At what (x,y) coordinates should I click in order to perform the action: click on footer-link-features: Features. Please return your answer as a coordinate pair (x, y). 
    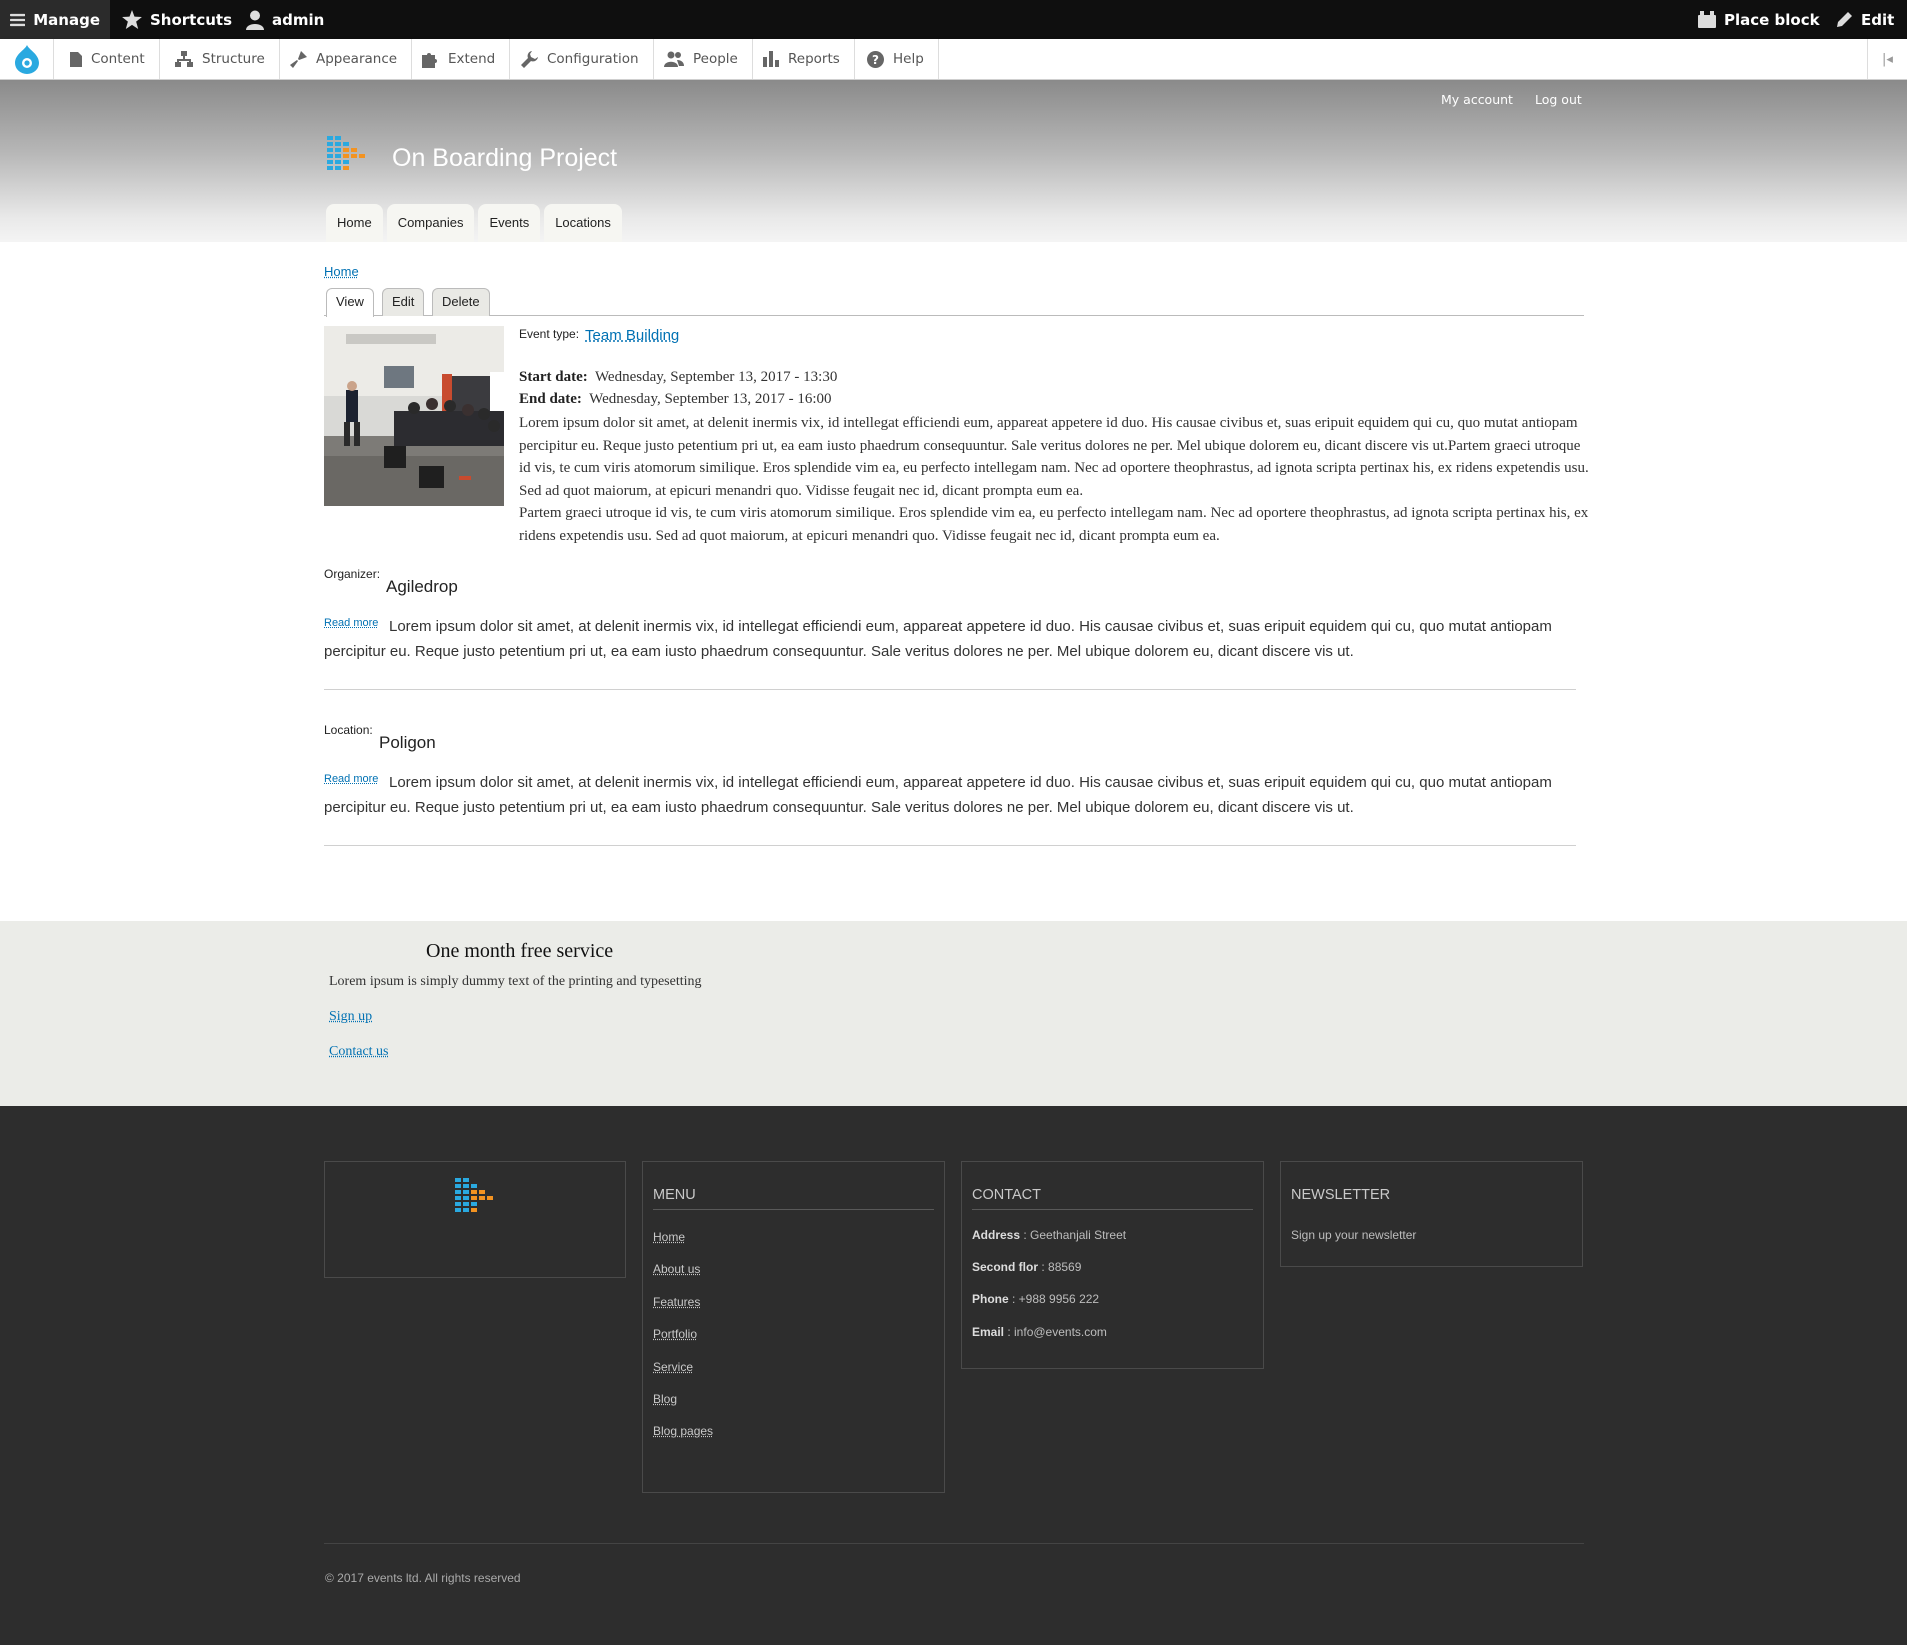
    Looking at the image, I should click on (676, 1302).